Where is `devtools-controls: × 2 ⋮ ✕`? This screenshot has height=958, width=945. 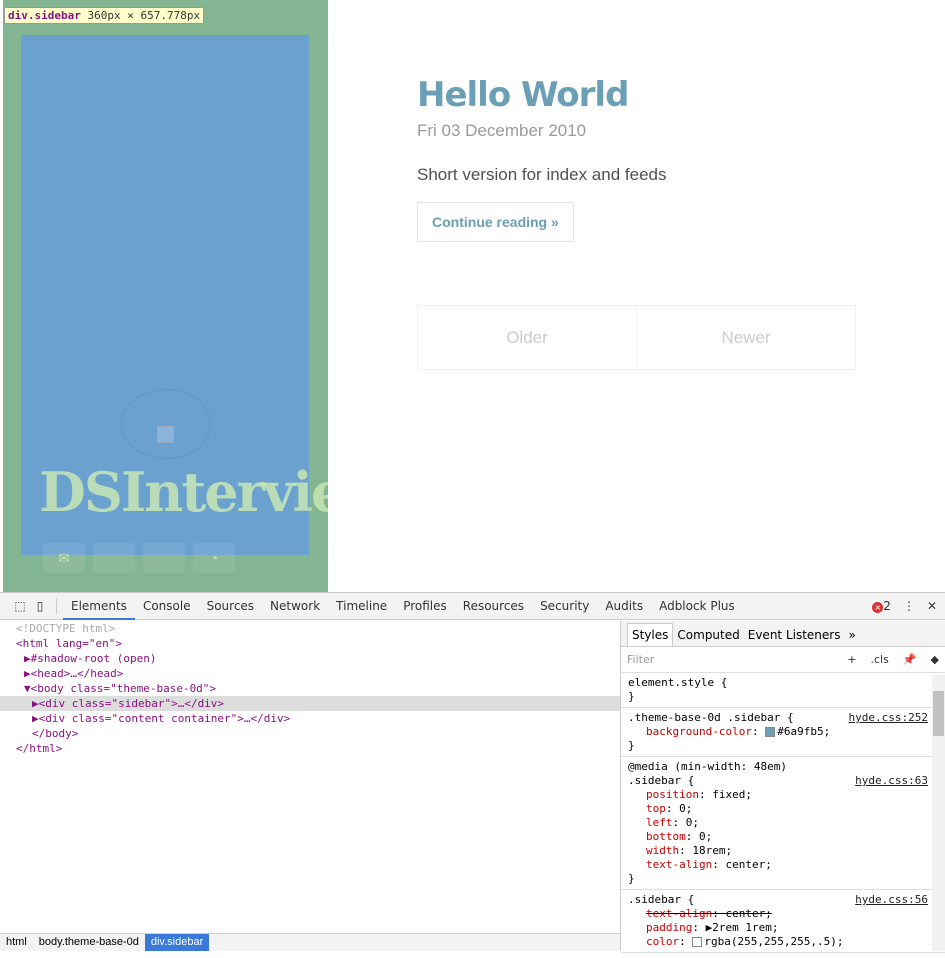 devtools-controls: × 2 ⋮ ✕ is located at coordinates (908, 606).